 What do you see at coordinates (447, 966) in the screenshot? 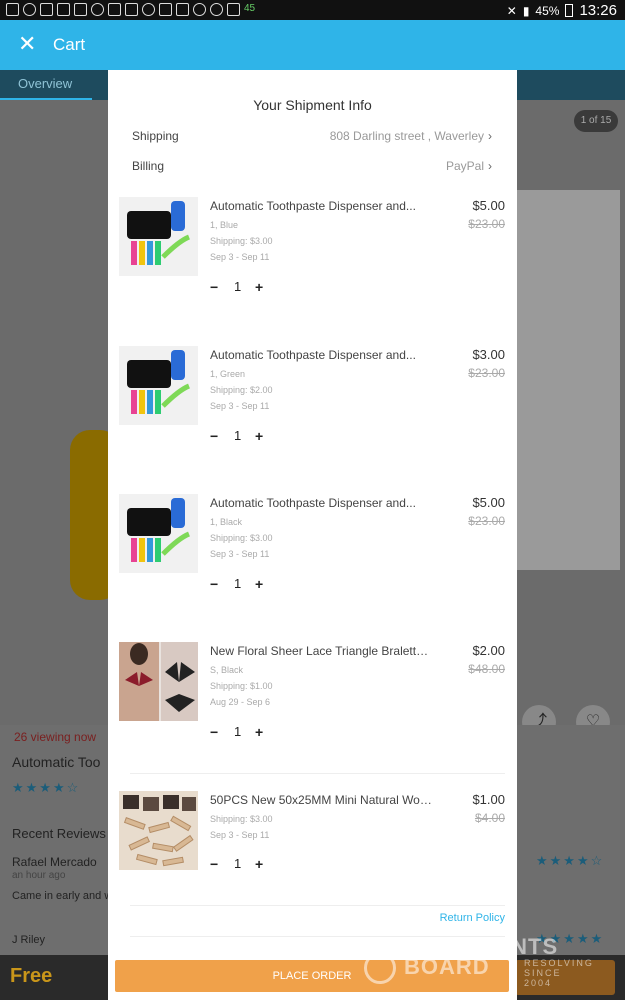
I see `watermark-text: BOARD` at bounding box center [447, 966].